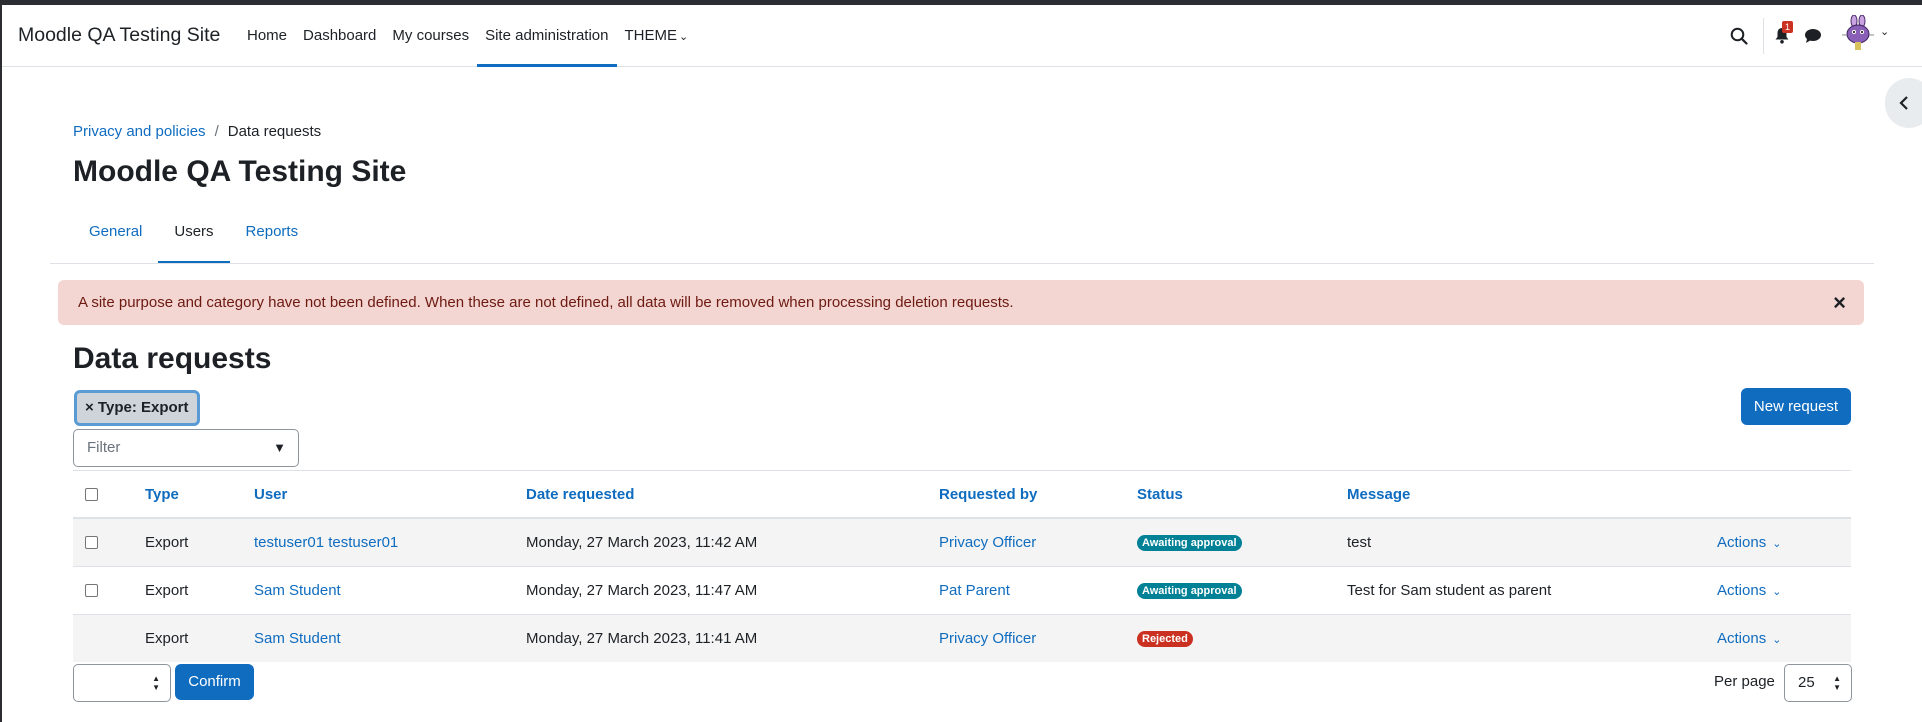  What do you see at coordinates (274, 131) in the screenshot?
I see `breadcrumb-current: Data requests` at bounding box center [274, 131].